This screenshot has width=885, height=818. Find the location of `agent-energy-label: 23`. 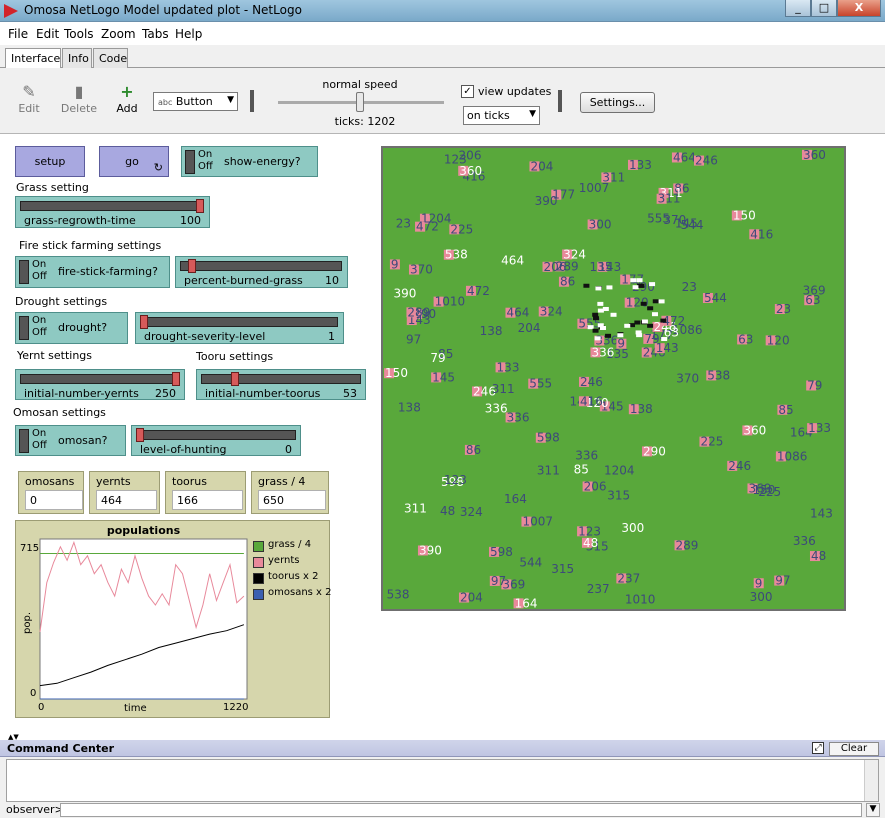

agent-energy-label: 23 is located at coordinates (403, 224).